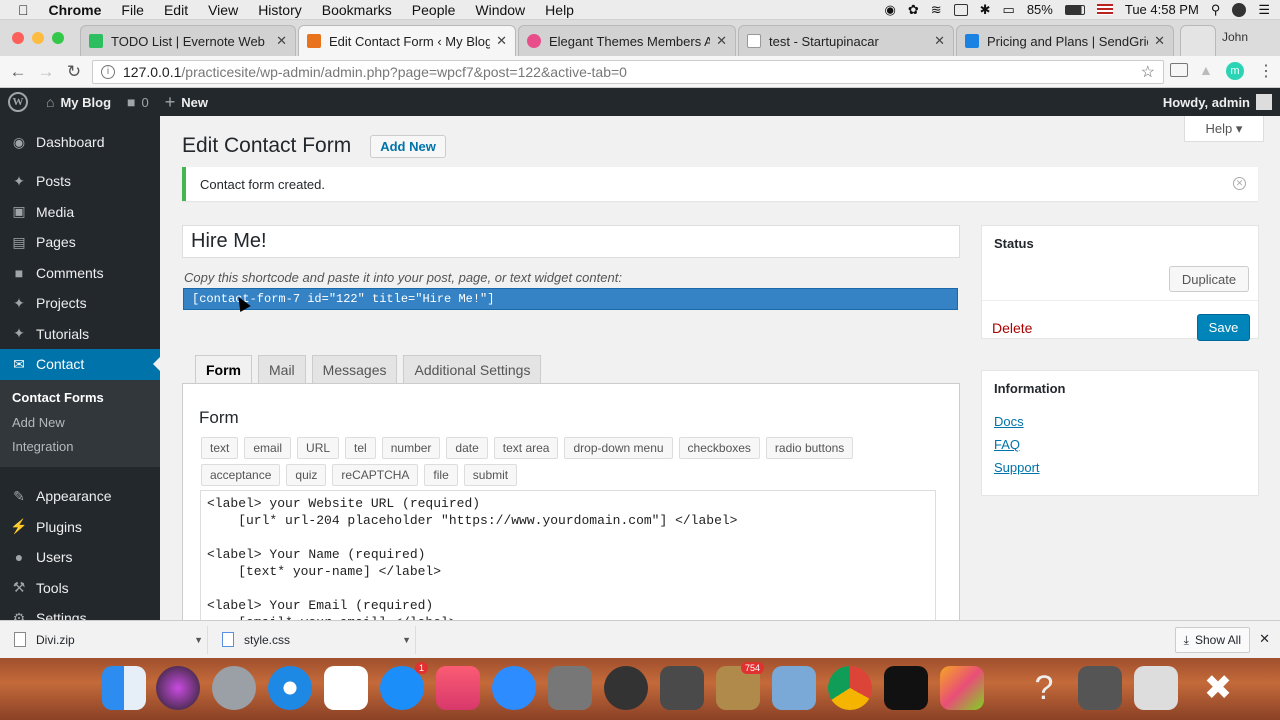 The width and height of the screenshot is (1280, 720). Describe the element at coordinates (740, 686) in the screenshot. I see `mail-icon: 754` at that location.